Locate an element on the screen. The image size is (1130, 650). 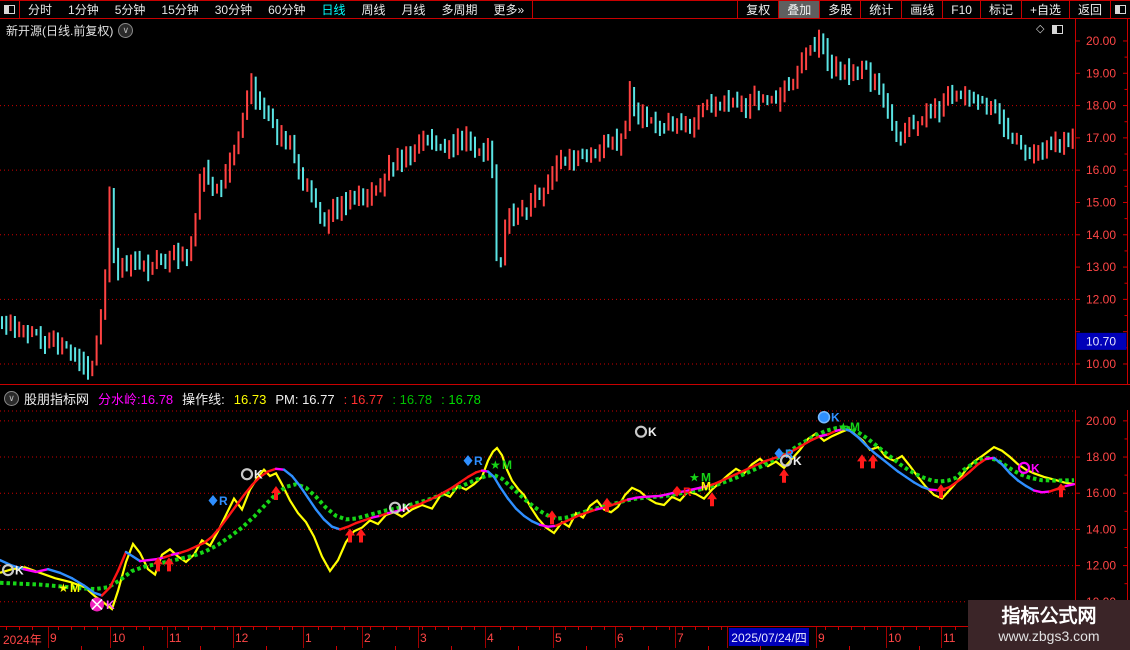
panel-divider-line is located at coordinates (565, 384).